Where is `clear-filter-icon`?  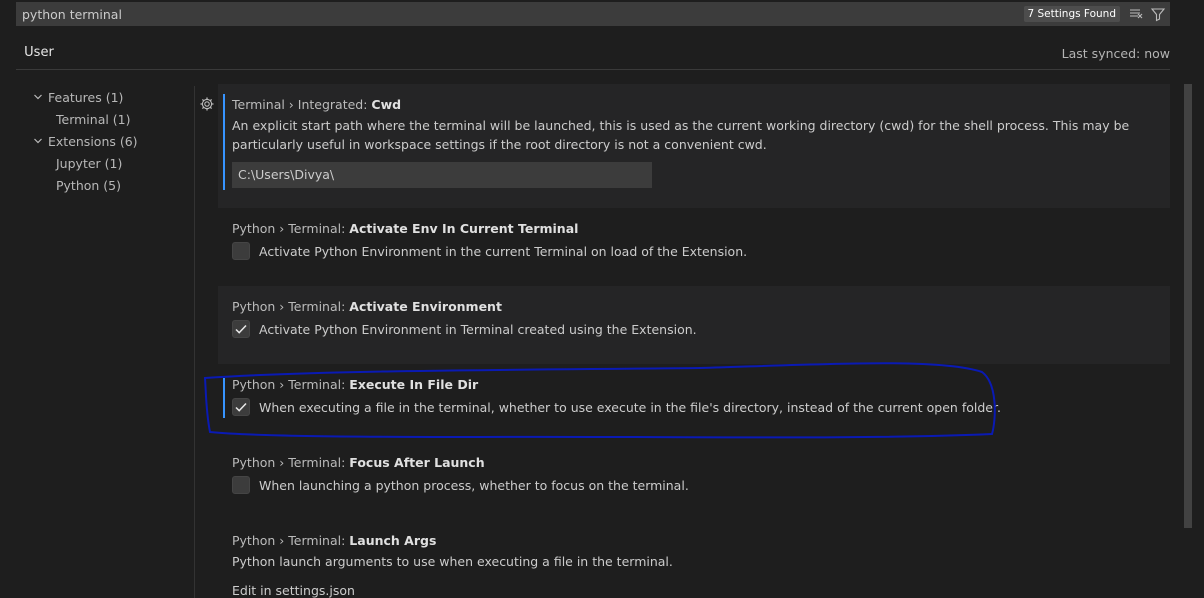
clear-filter-icon is located at coordinates (1136, 14).